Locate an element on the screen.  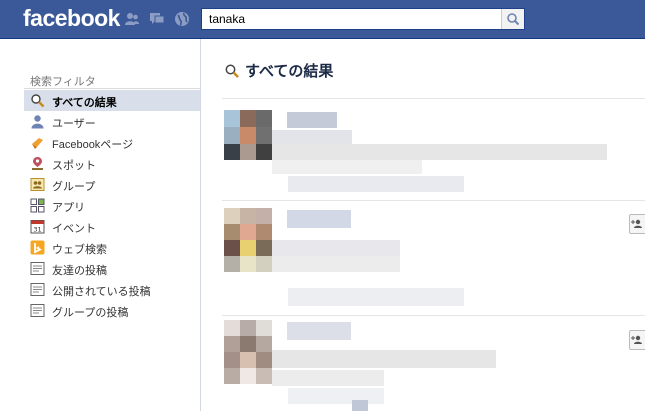
calendar-icon: 31 is located at coordinates (37, 226).